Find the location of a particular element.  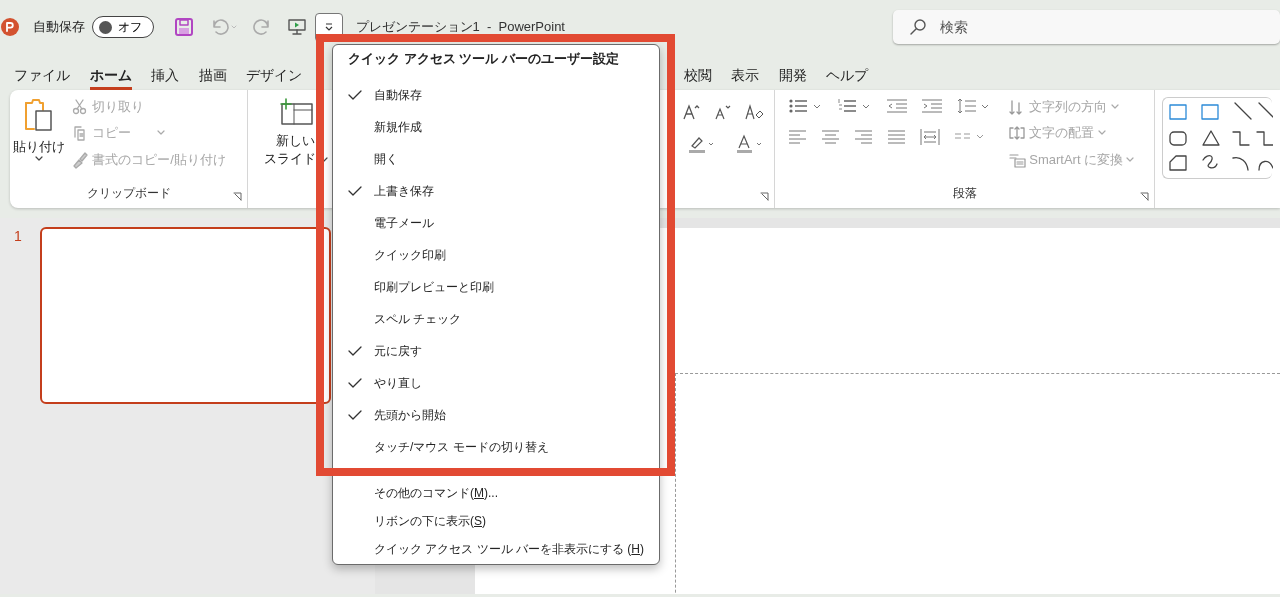

new-slide-icon is located at coordinates (295, 111).